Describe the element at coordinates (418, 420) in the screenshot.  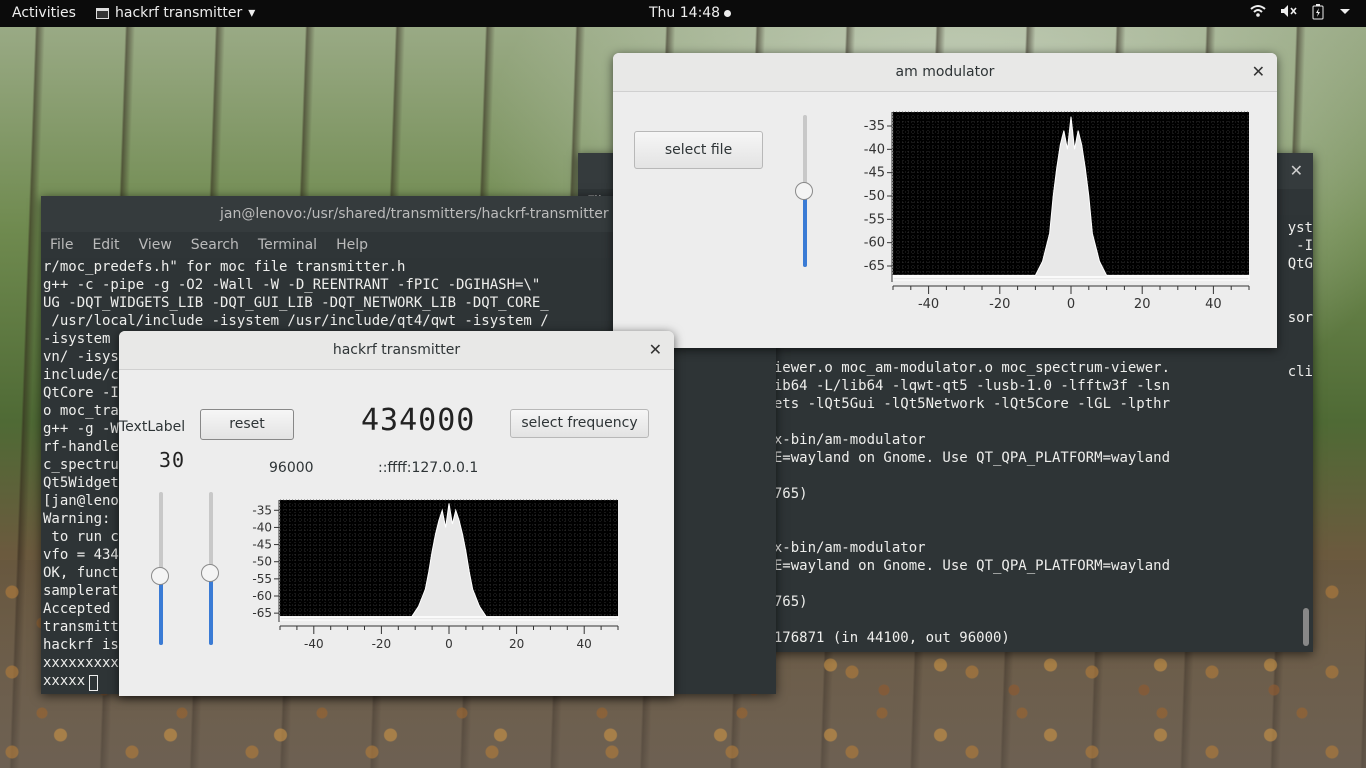
I see `frequency-display: 434000` at that location.